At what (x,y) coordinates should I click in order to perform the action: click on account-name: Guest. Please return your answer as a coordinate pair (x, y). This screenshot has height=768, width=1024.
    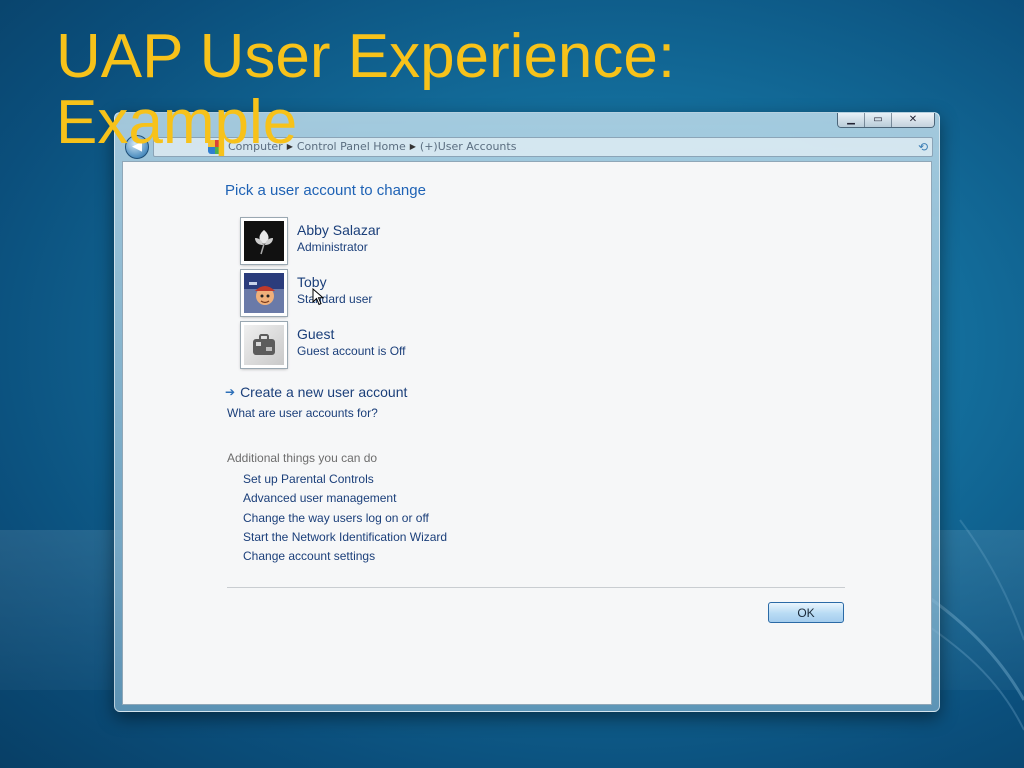
    Looking at the image, I should click on (315, 334).